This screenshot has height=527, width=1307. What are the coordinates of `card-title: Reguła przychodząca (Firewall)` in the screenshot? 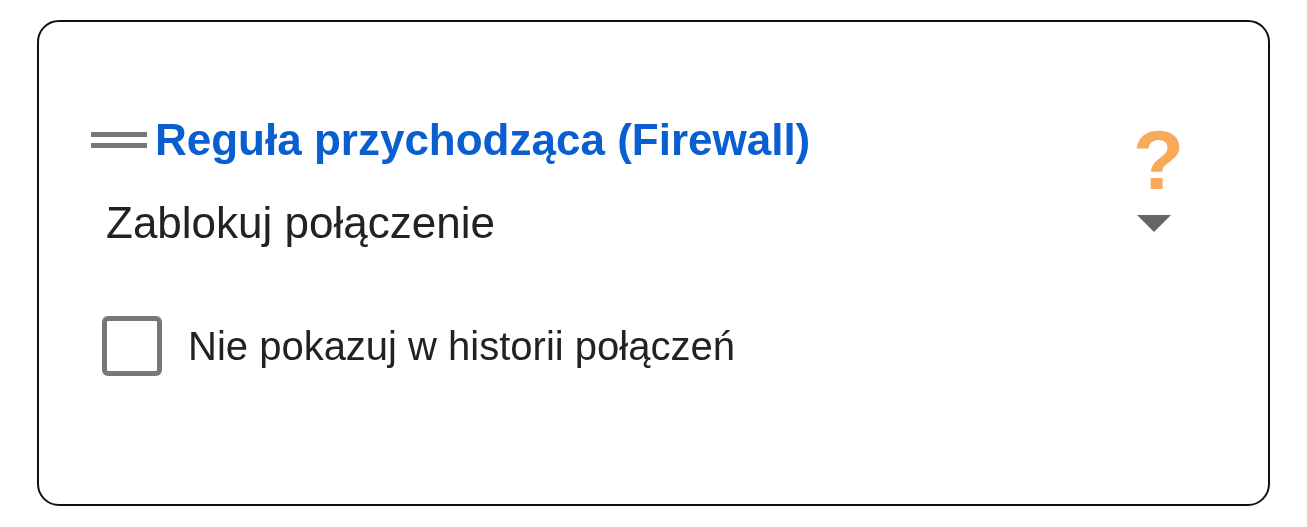 It's located at (483, 140).